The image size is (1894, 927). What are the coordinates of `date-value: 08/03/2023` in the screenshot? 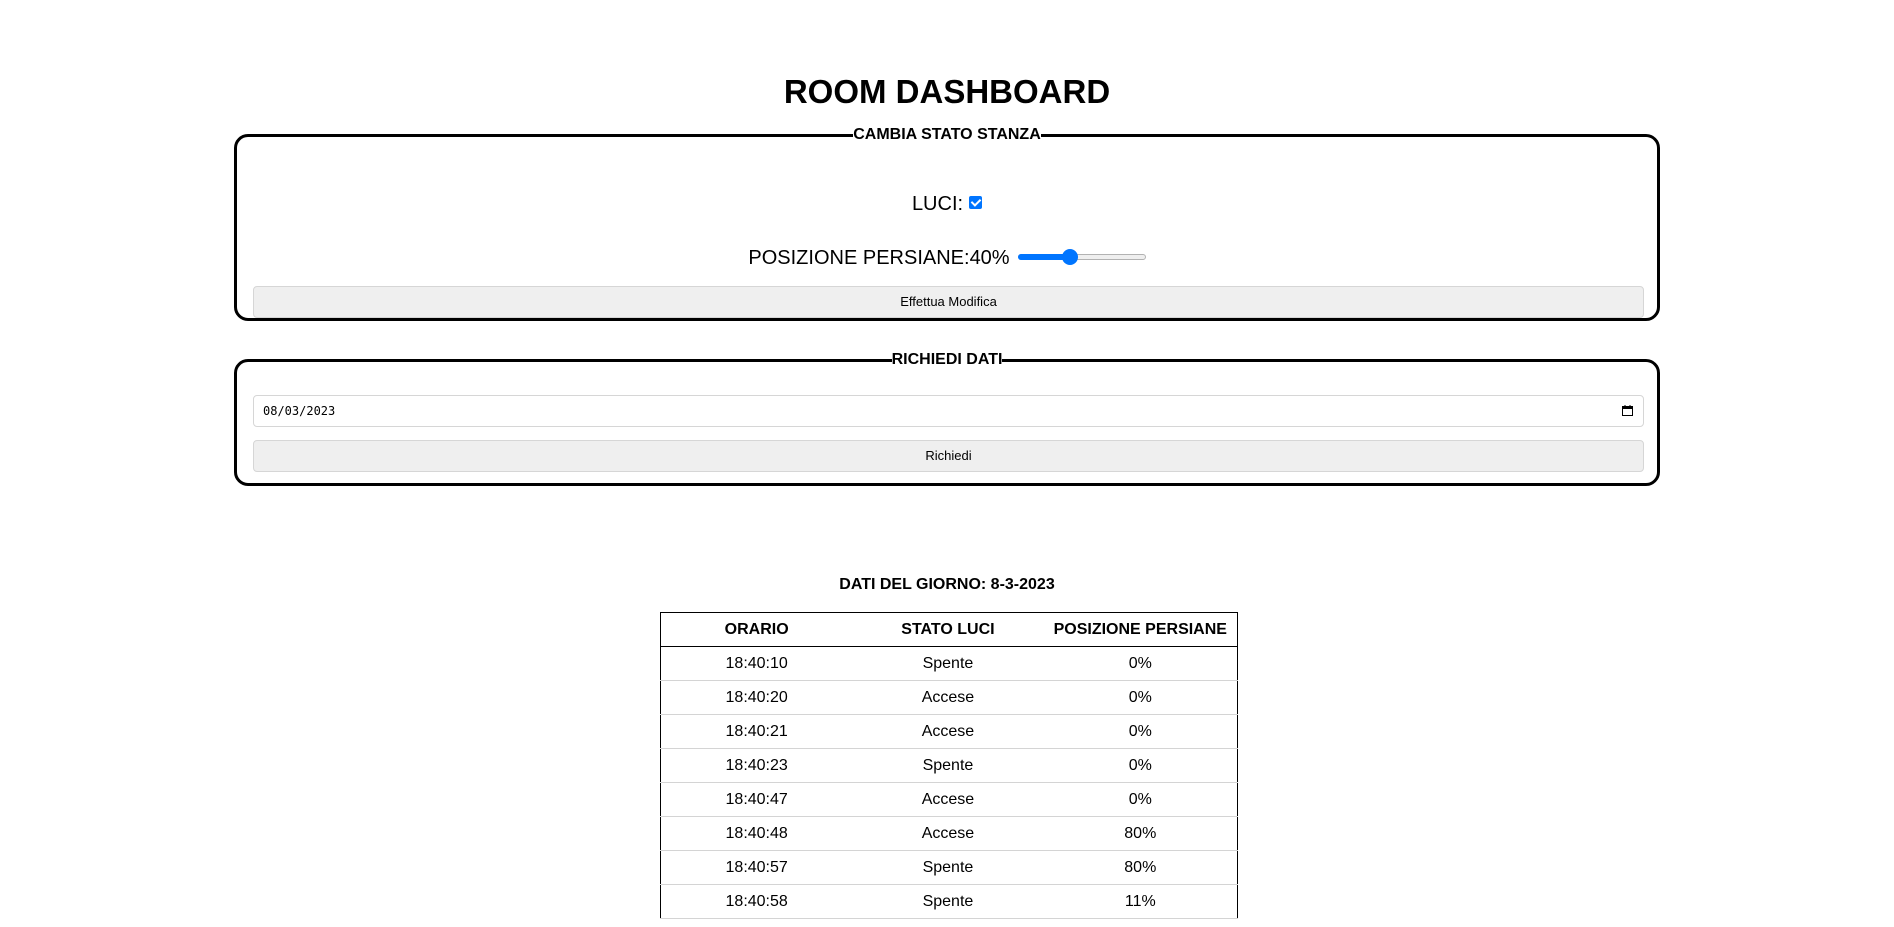 It's located at (299, 411).